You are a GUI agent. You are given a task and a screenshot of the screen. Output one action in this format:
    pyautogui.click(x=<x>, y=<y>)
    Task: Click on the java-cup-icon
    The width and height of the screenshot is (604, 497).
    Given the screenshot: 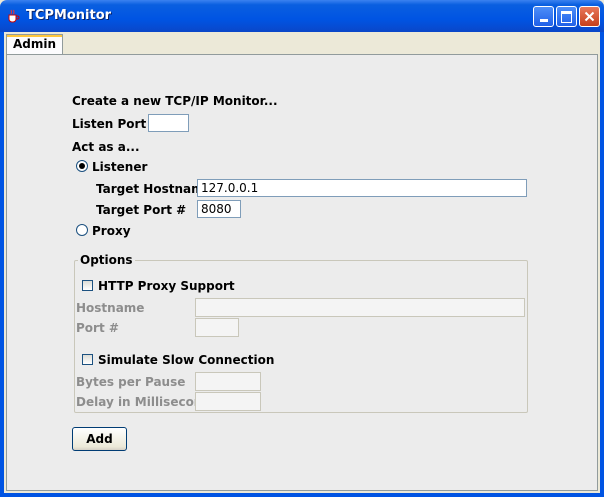 What is the action you would take?
    pyautogui.click(x=13, y=16)
    